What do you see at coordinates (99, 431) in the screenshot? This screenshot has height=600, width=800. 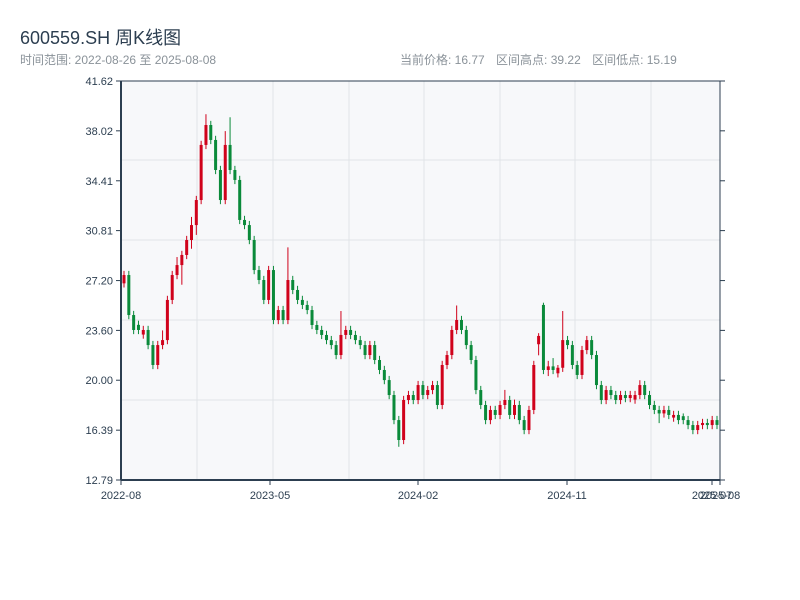 I see `y-tick-label: 16.39` at bounding box center [99, 431].